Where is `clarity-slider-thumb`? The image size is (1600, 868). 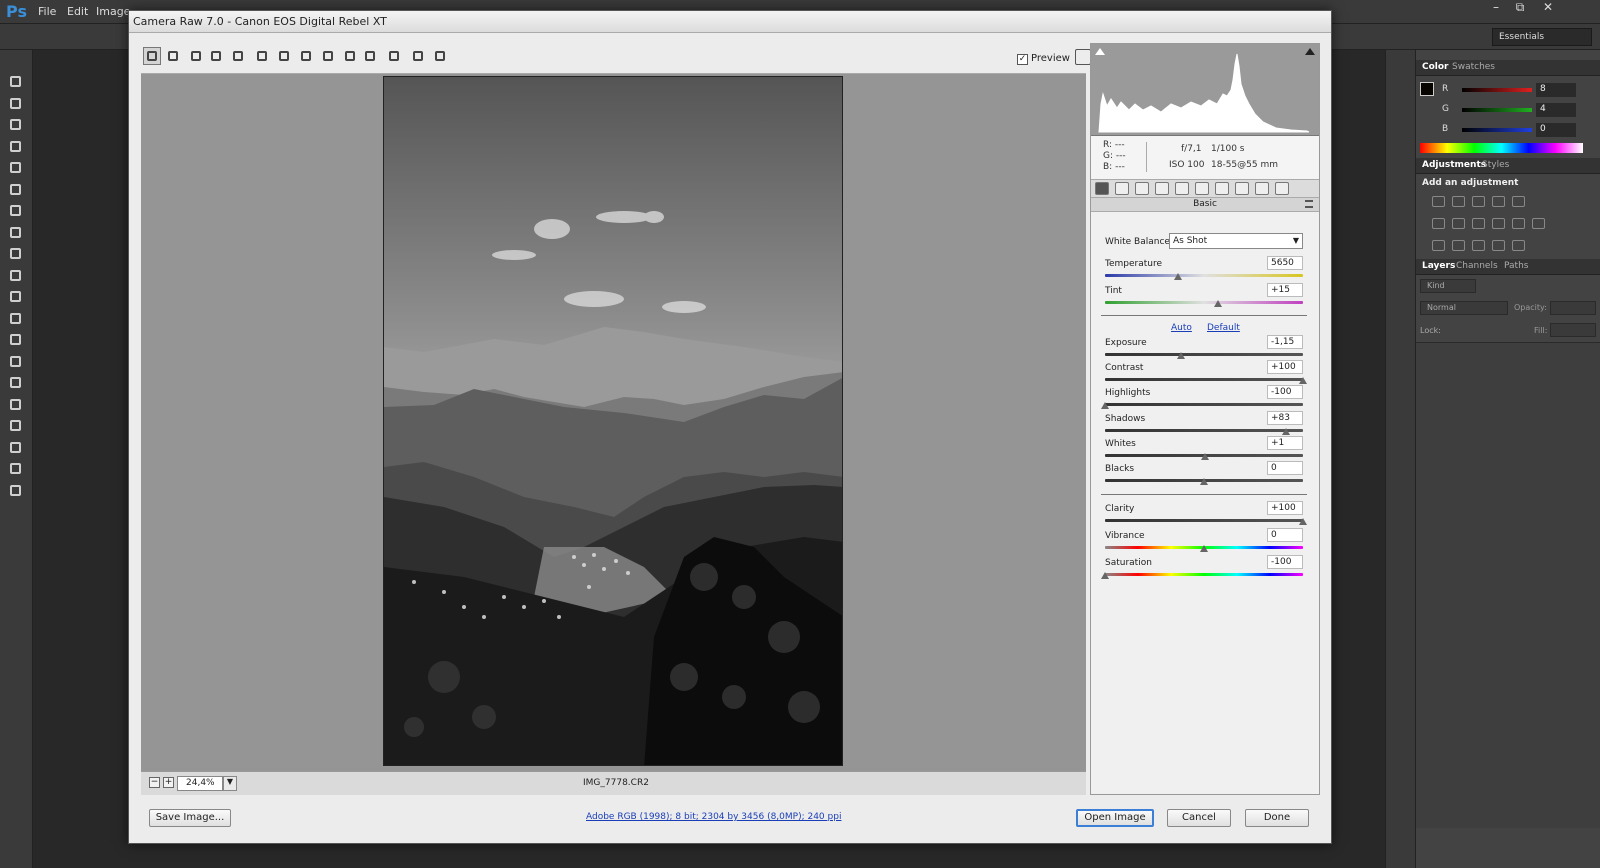 clarity-slider-thumb is located at coordinates (1303, 521).